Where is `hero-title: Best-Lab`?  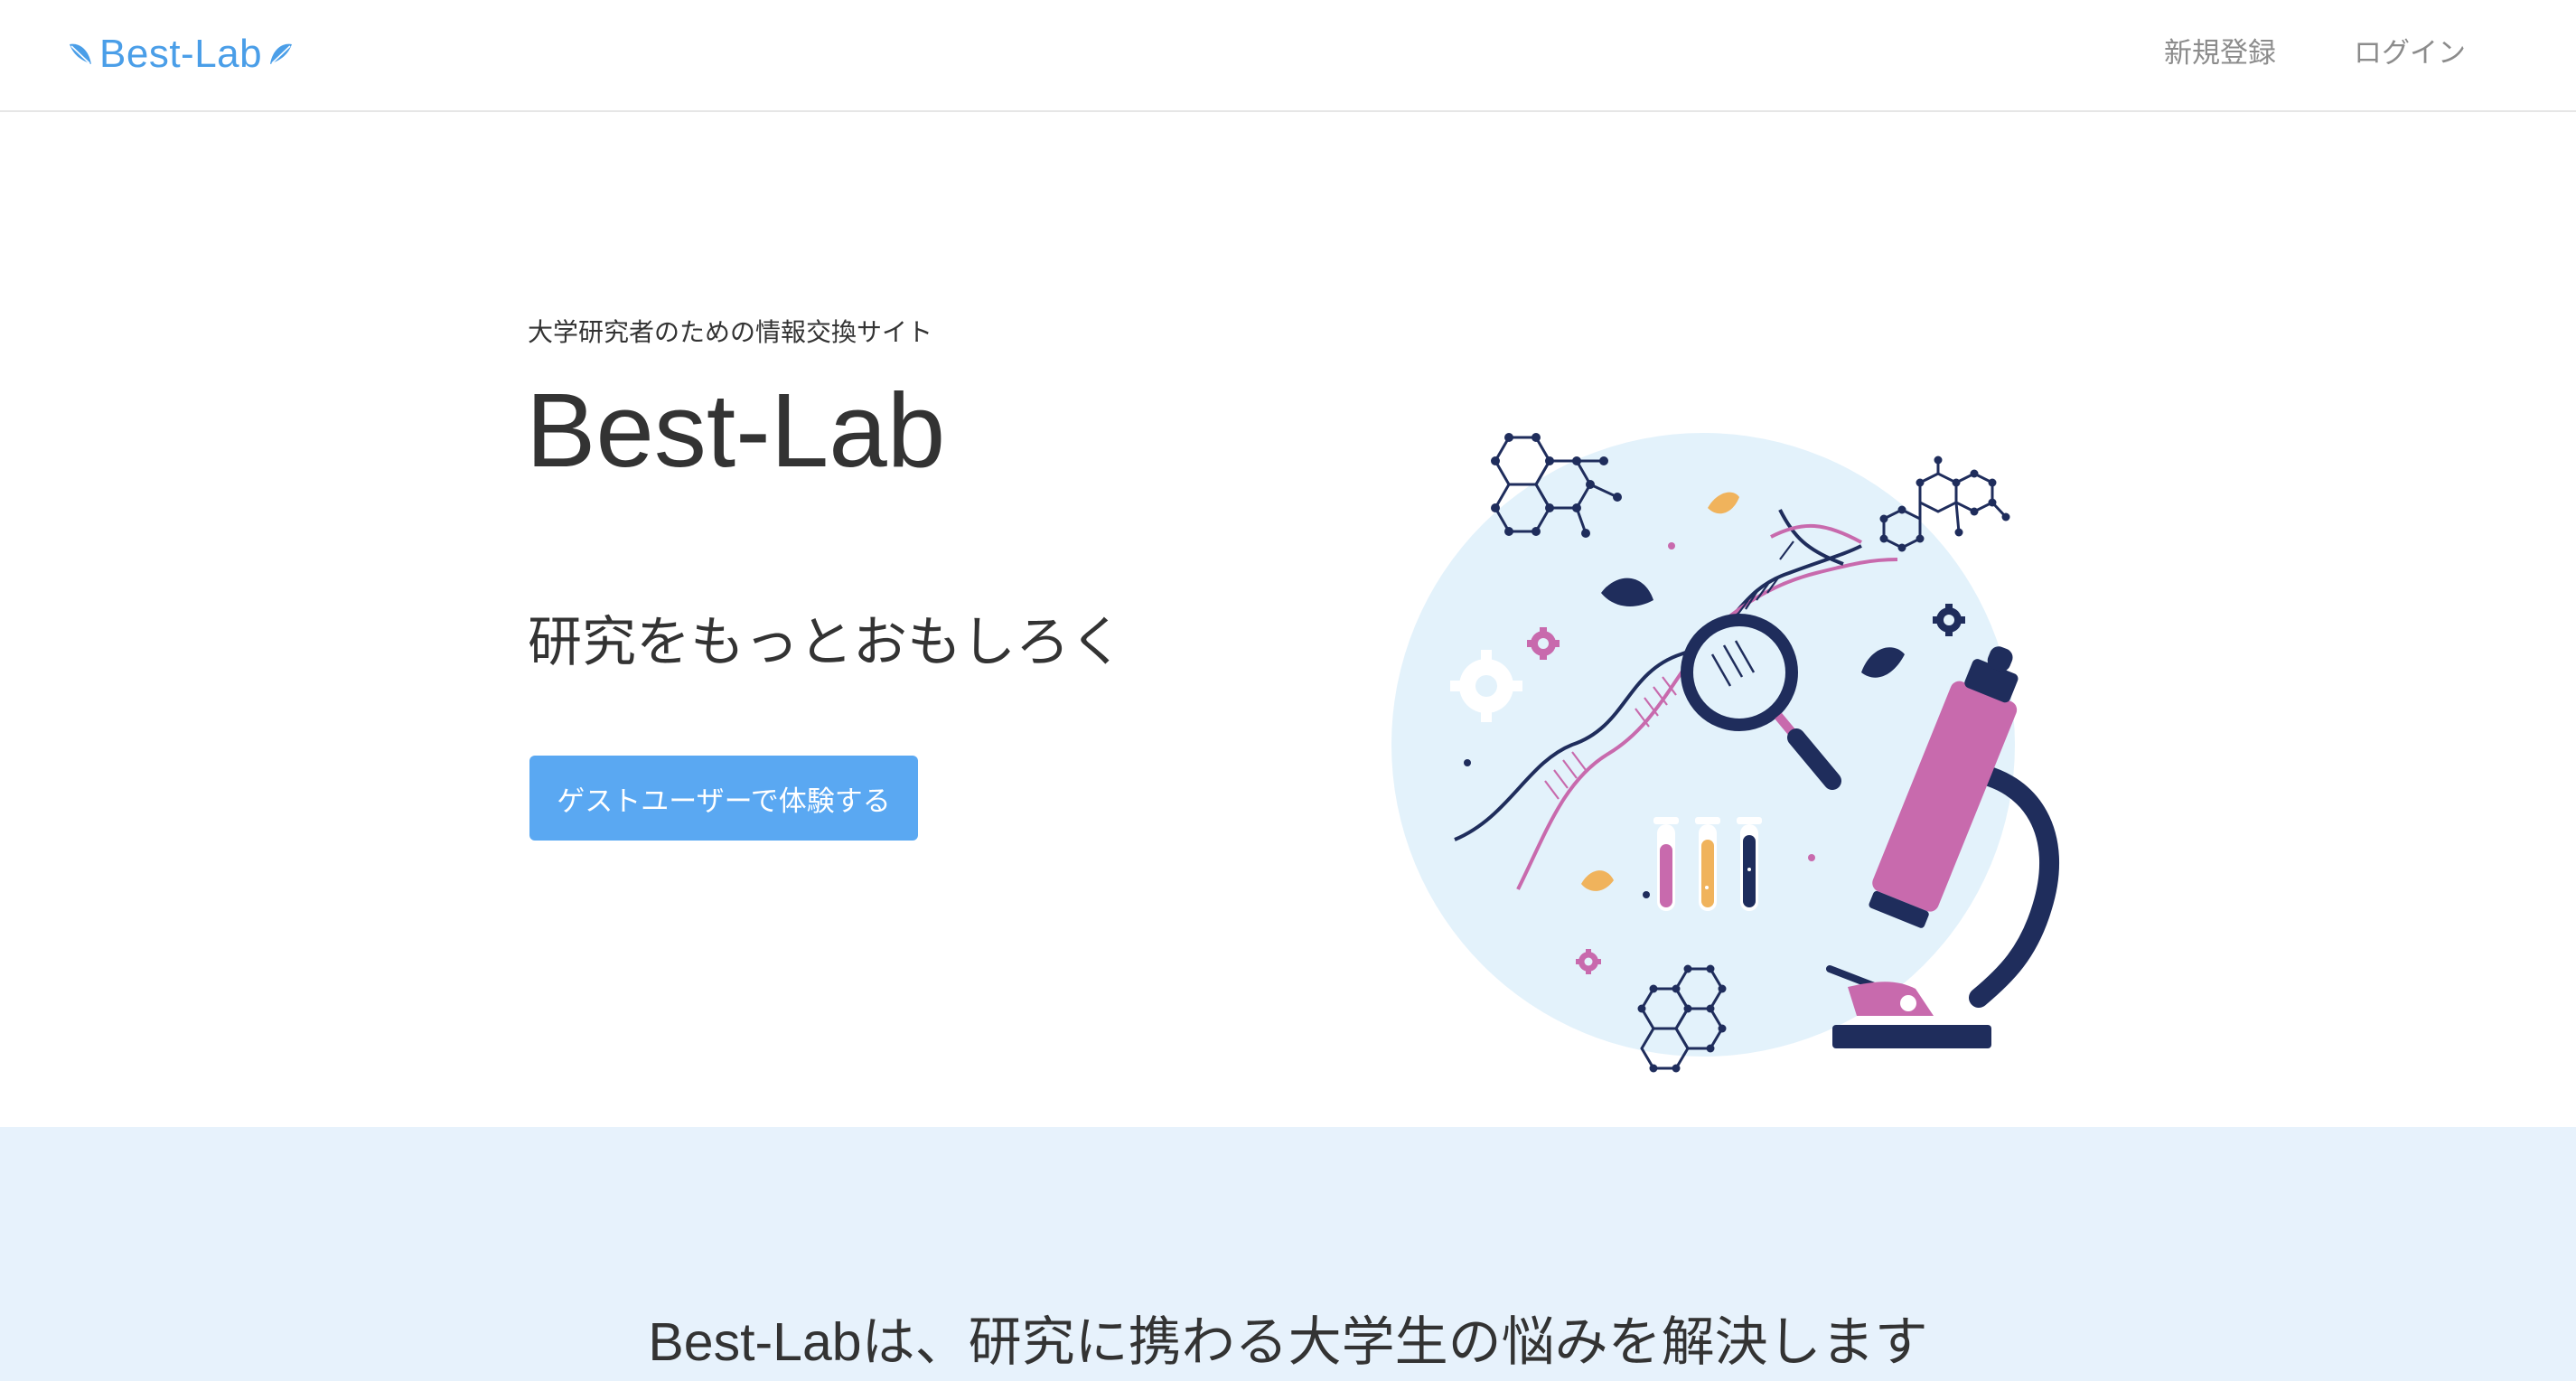
hero-title: Best-Lab is located at coordinates (736, 430).